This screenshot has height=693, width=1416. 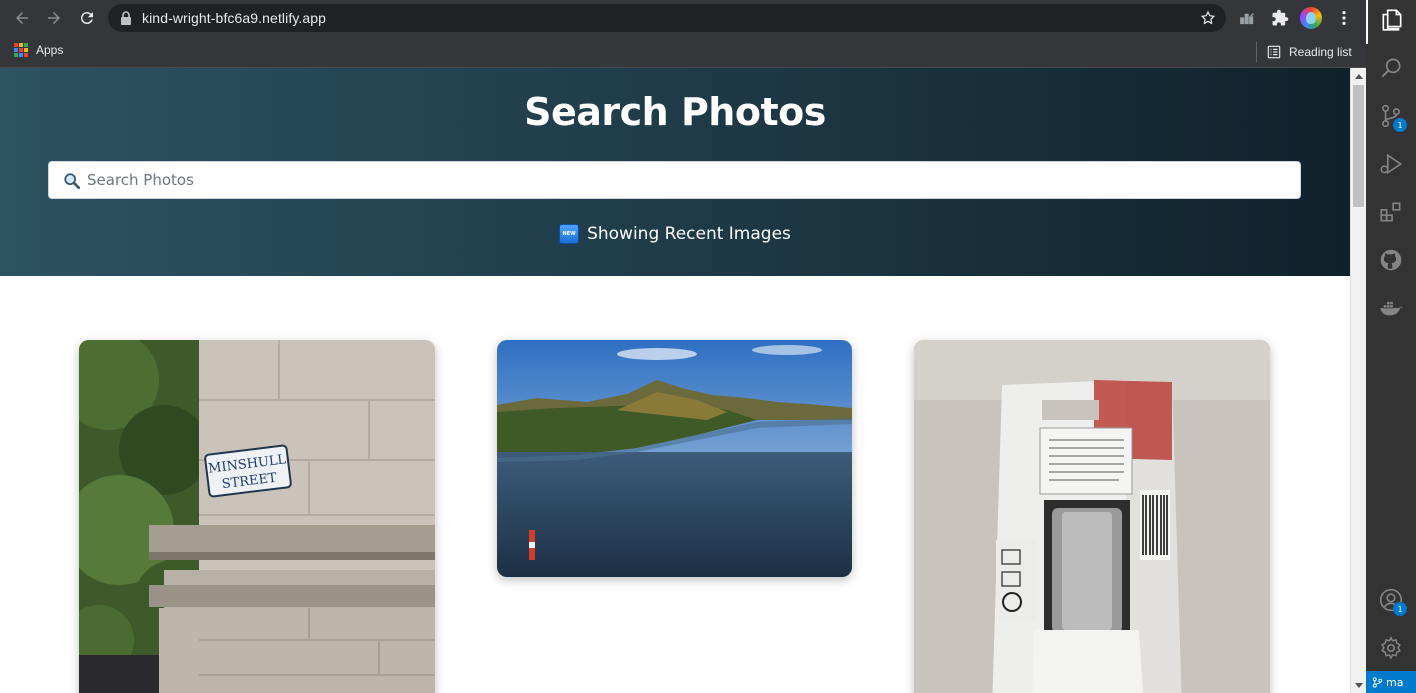 What do you see at coordinates (1391, 116) in the screenshot?
I see `source-control-icon: 1` at bounding box center [1391, 116].